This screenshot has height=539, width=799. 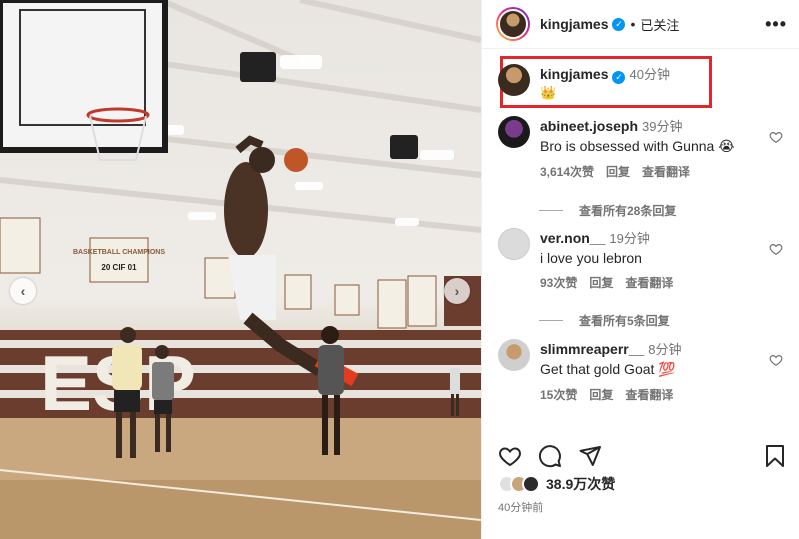 I want to click on bookmark-icon, so click(x=775, y=456).